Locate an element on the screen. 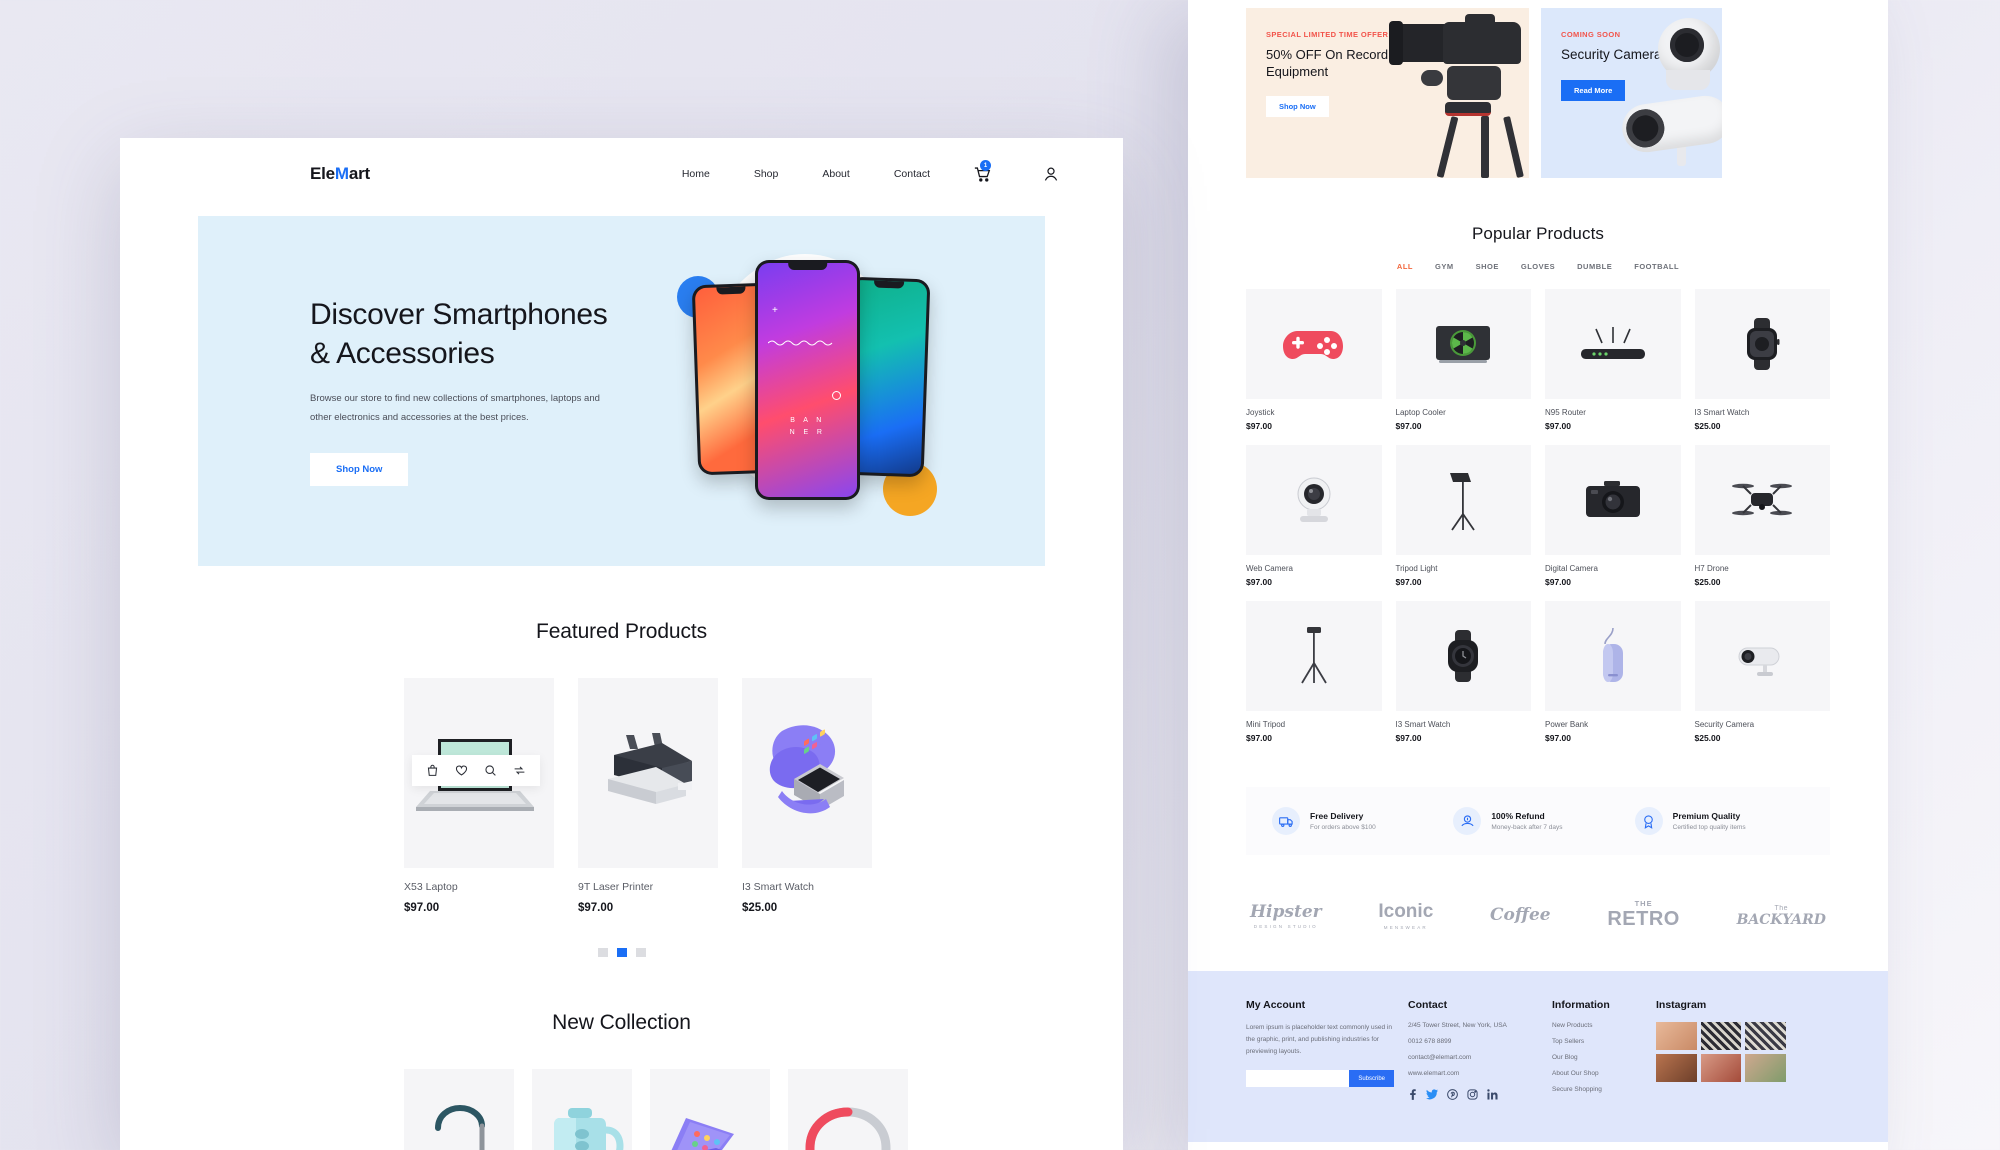 The image size is (2000, 1150). carousel-dot-2-active is located at coordinates (621, 952).